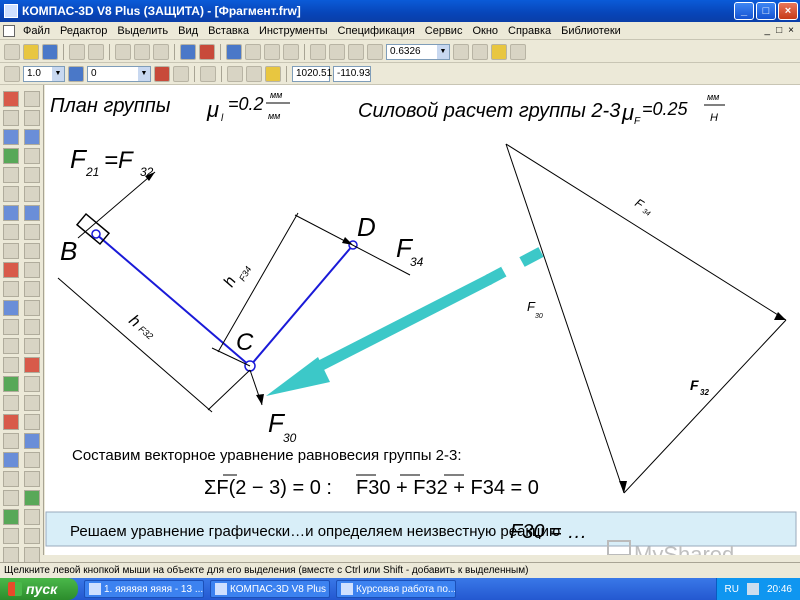 The height and width of the screenshot is (600, 800). What do you see at coordinates (32, 175) in the screenshot?
I see `ellipse-icon` at bounding box center [32, 175].